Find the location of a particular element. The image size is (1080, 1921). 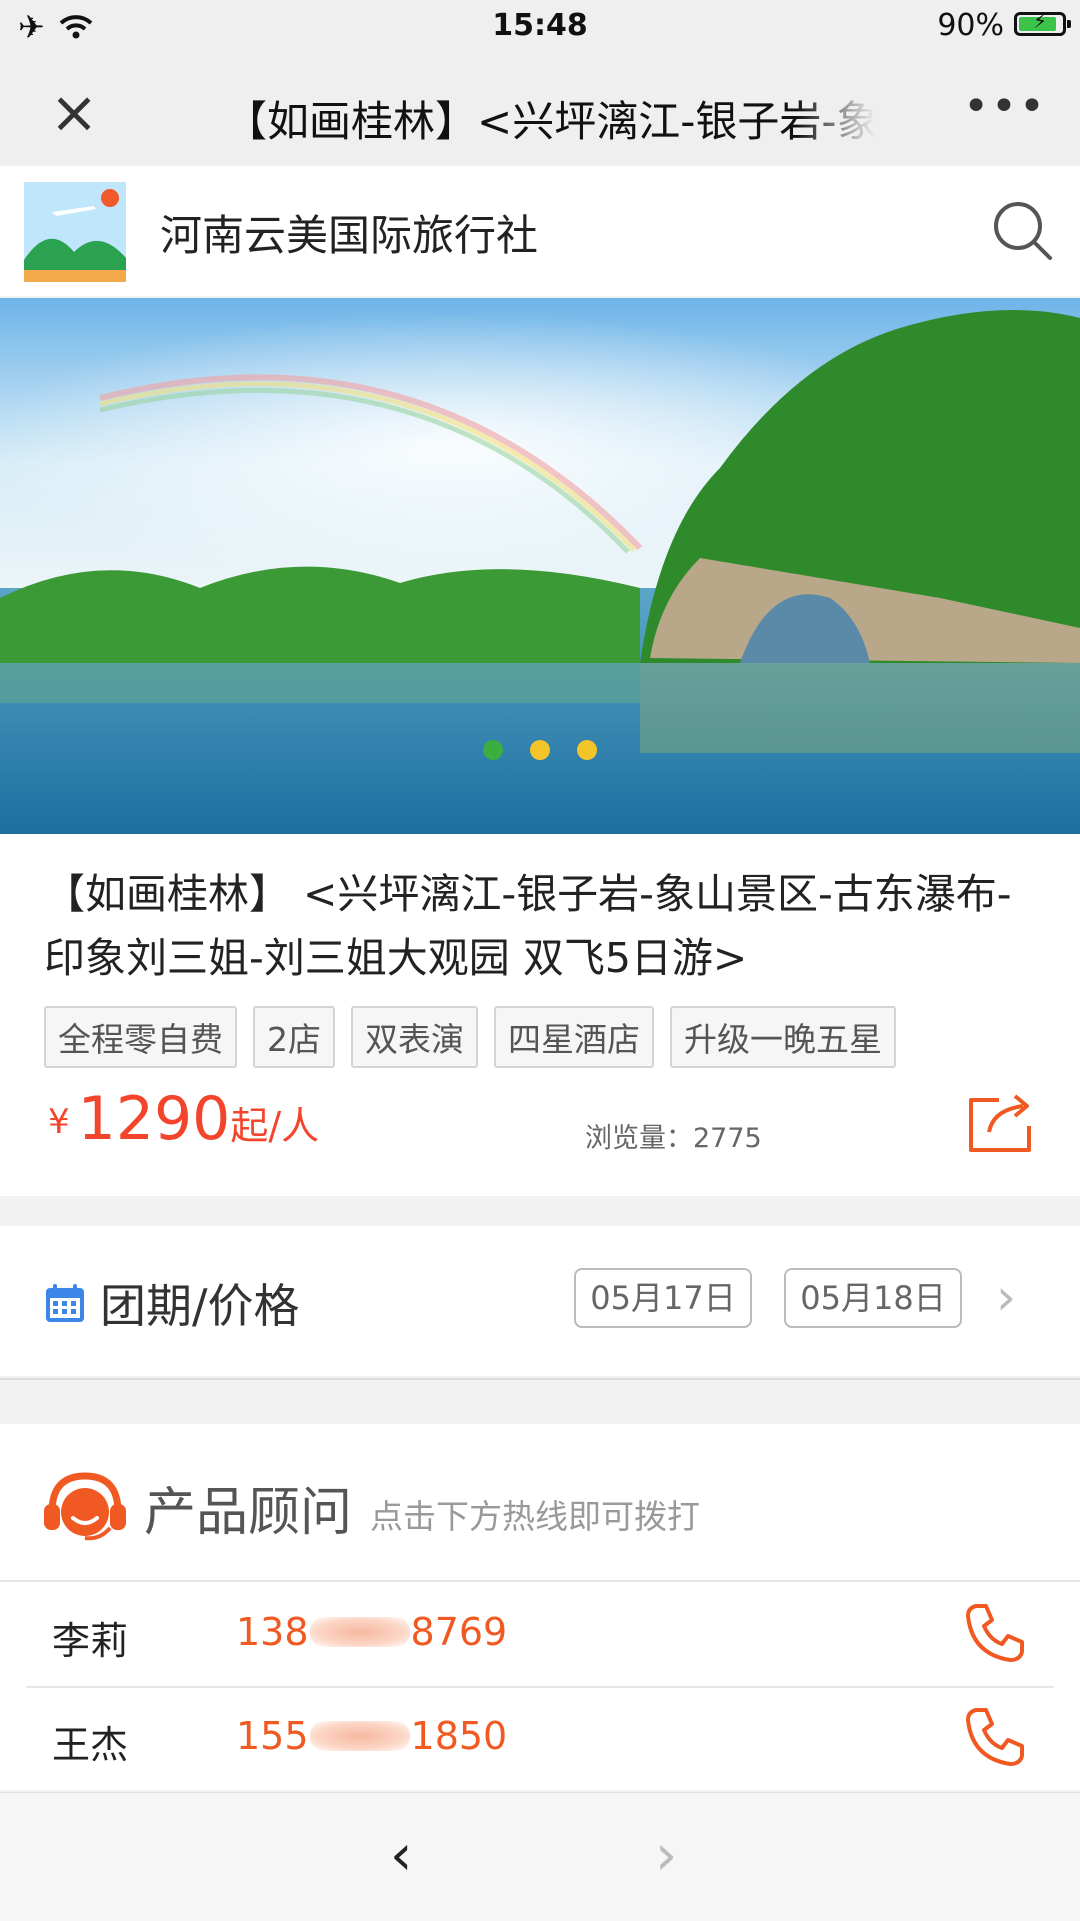

back-icon: ‹ is located at coordinates (401, 1855).